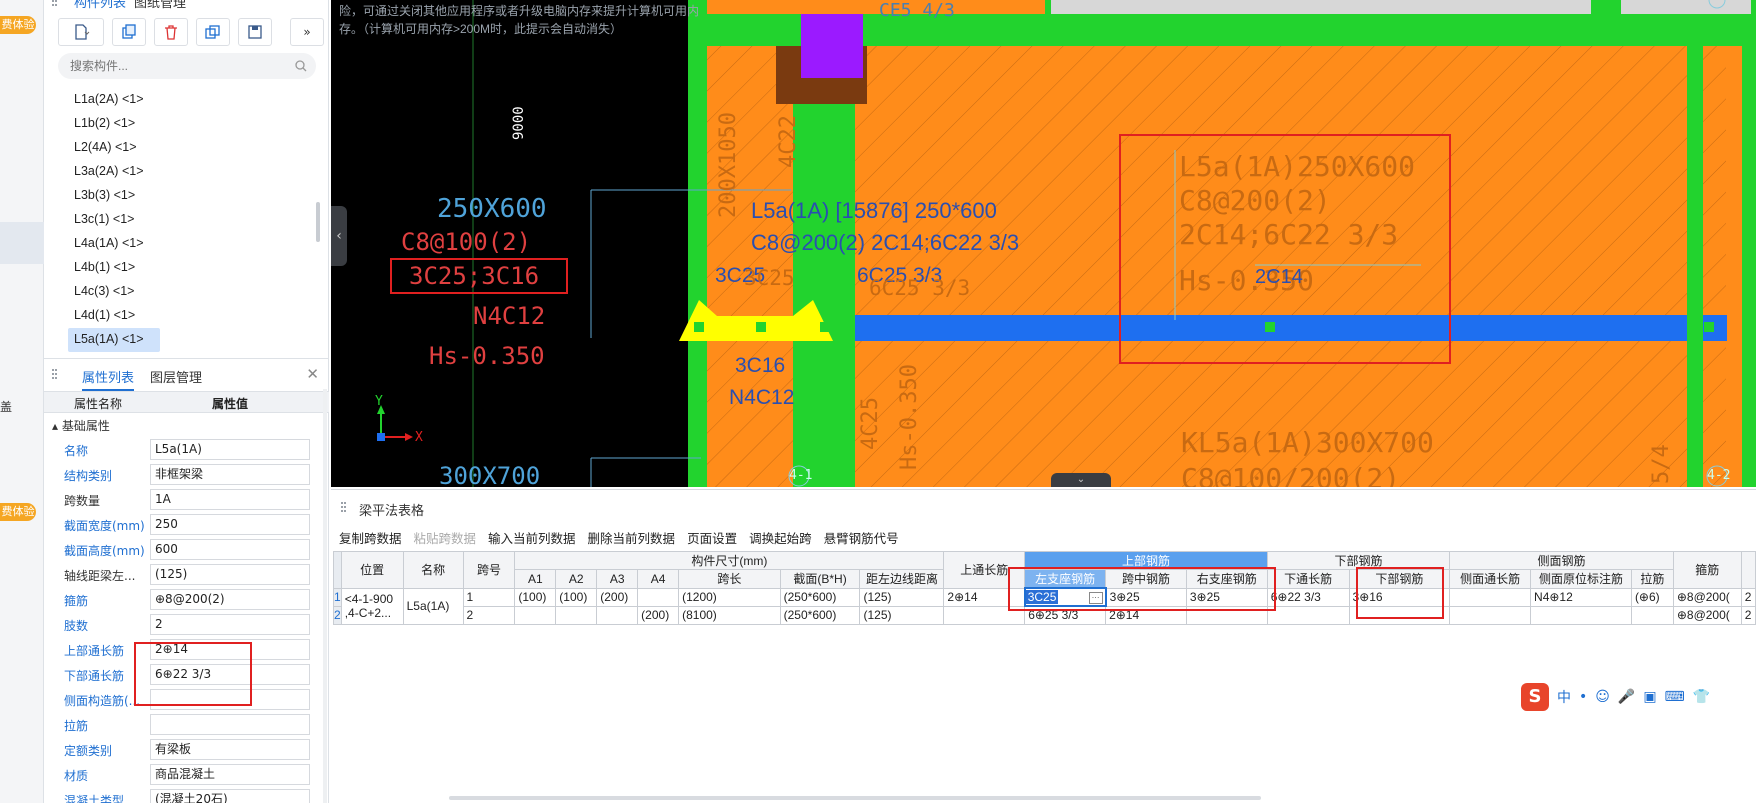 This screenshot has width=1756, height=803. I want to click on search-icon, so click(301, 66).